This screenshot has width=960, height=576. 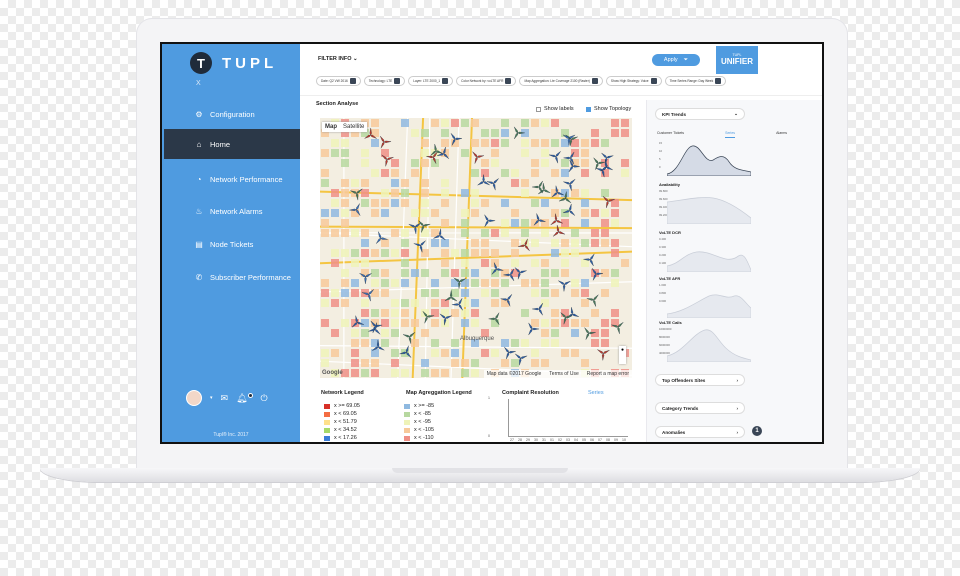 I want to click on filter-chip-technology: Technology: LTE, so click(x=384, y=81).